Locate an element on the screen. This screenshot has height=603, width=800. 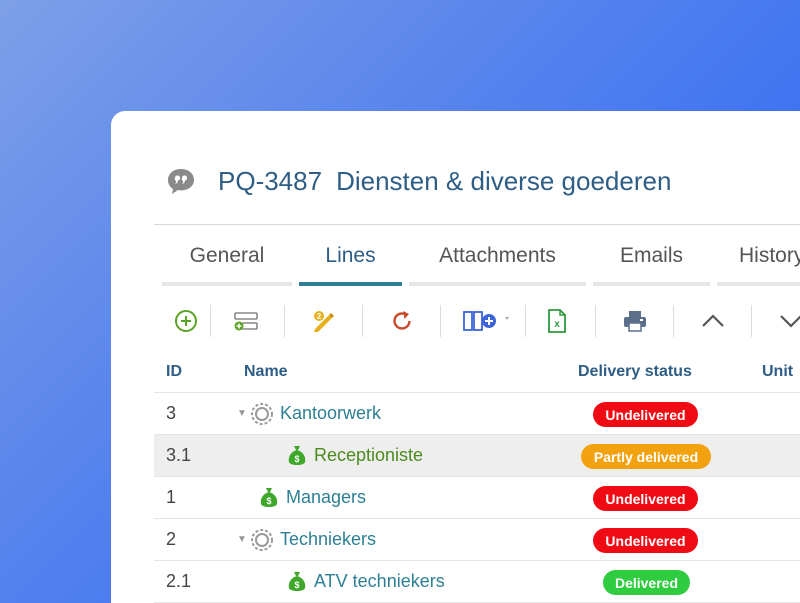
columns-add-icon is located at coordinates (486, 321).